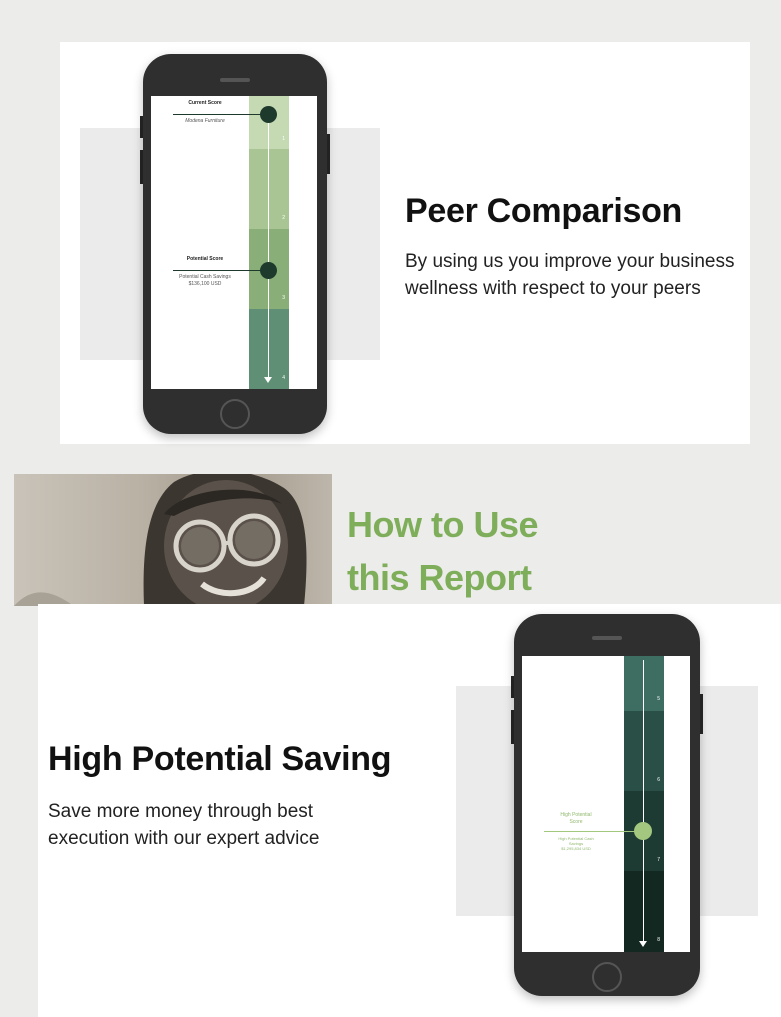  Describe the element at coordinates (283, 218) in the screenshot. I see `band-number: 2` at that location.